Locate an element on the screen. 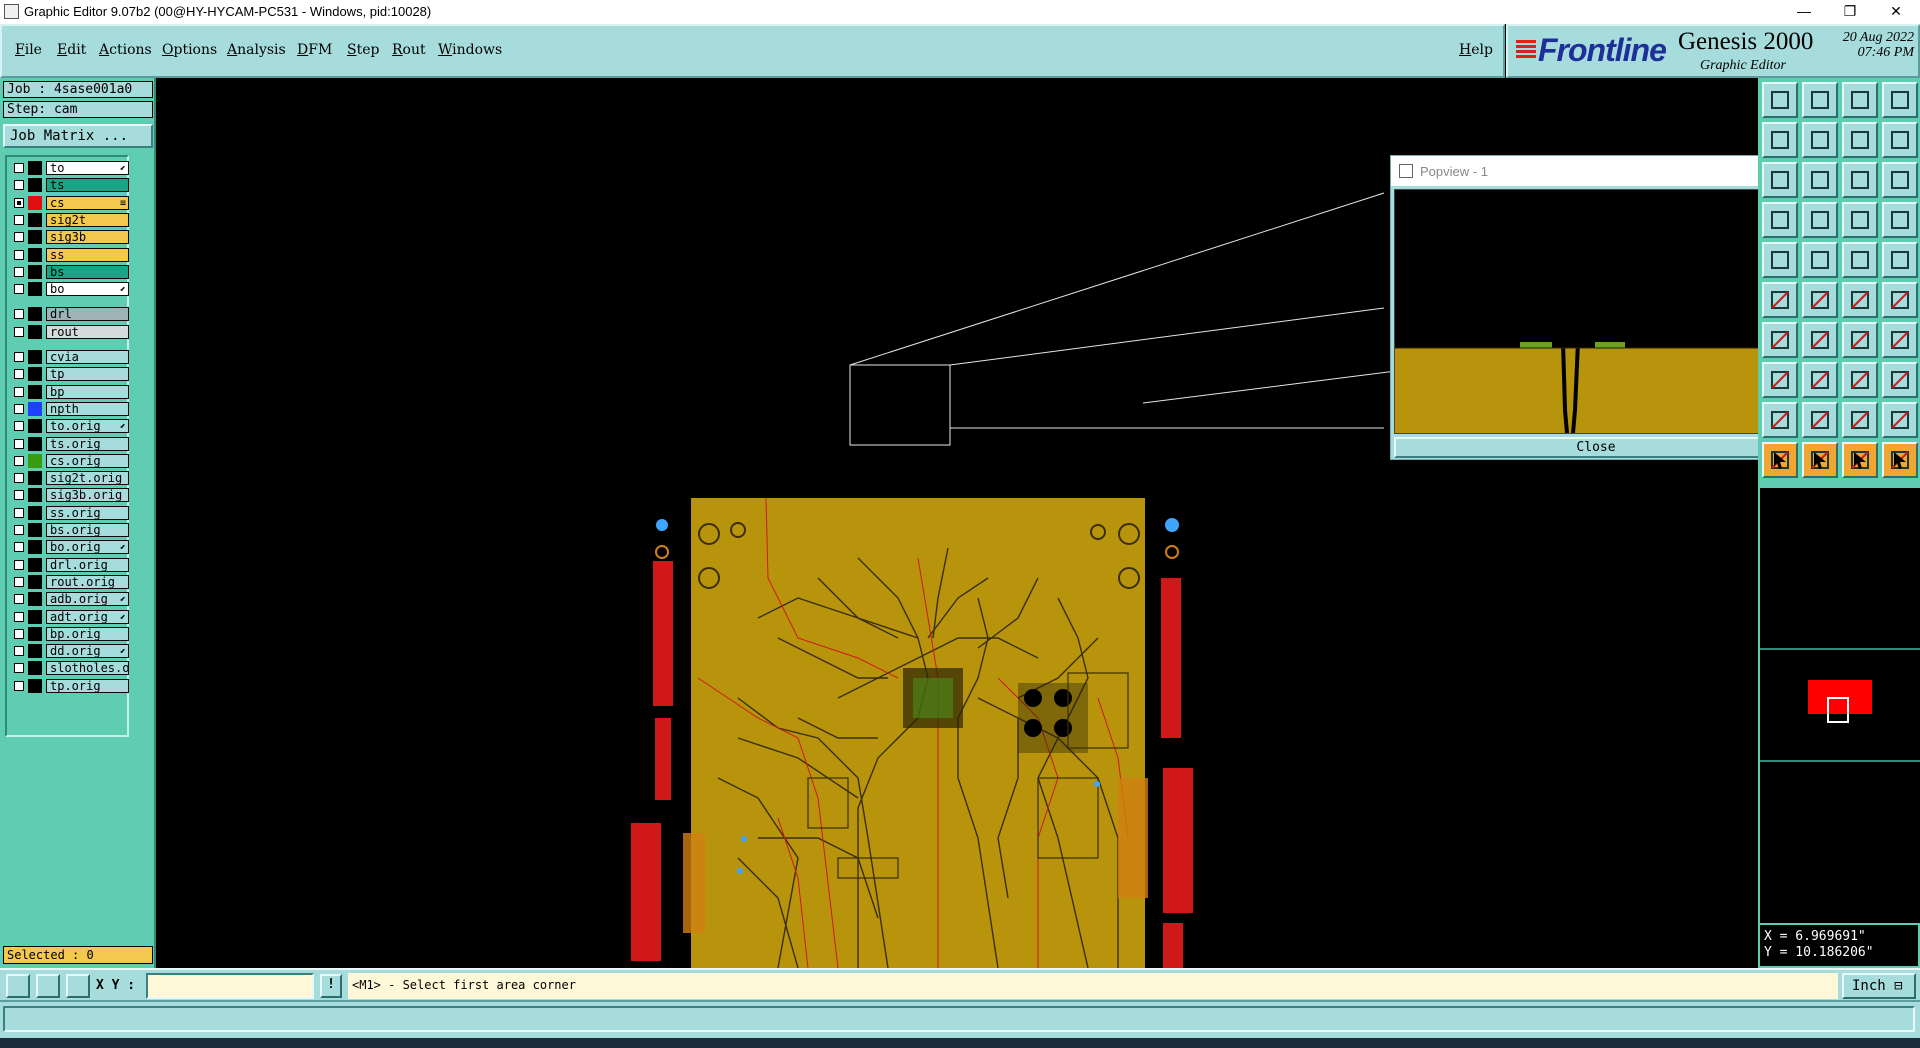 This screenshot has width=1920, height=1048. layer-name: bo ⬋ is located at coordinates (87, 289).